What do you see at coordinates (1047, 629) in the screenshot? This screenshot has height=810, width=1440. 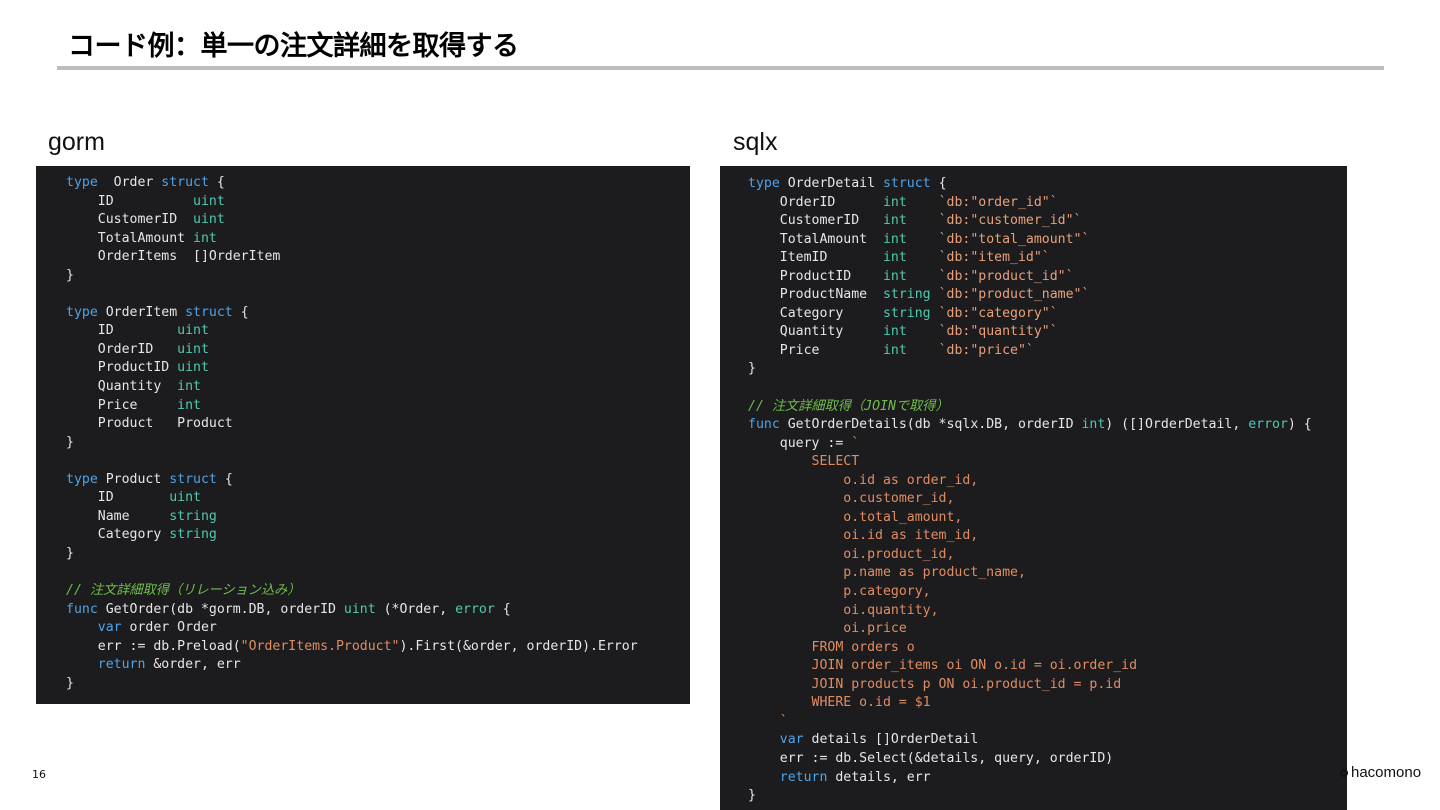 I see `code-line: oi.price` at bounding box center [1047, 629].